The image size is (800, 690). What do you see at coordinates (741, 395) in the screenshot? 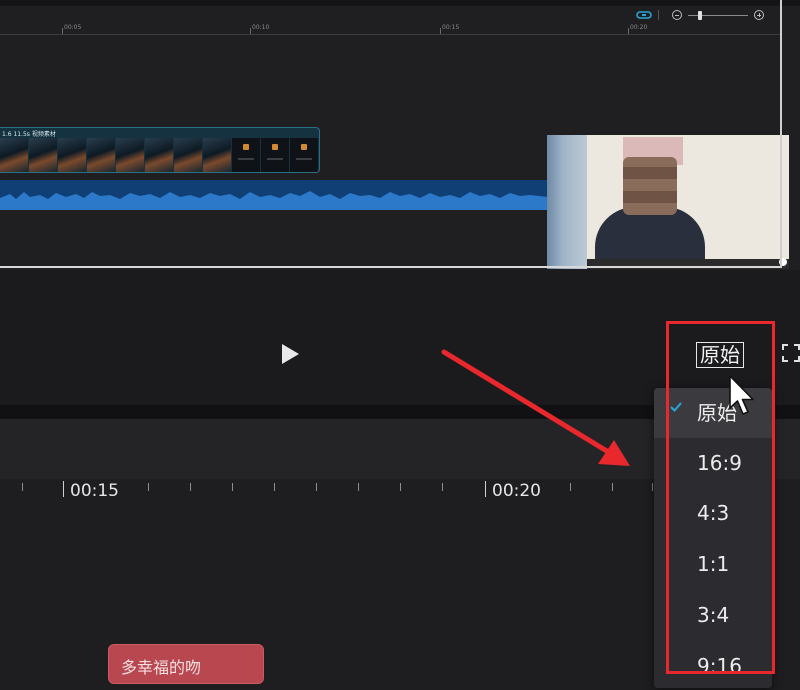
I see `mouse-cursor-icon` at bounding box center [741, 395].